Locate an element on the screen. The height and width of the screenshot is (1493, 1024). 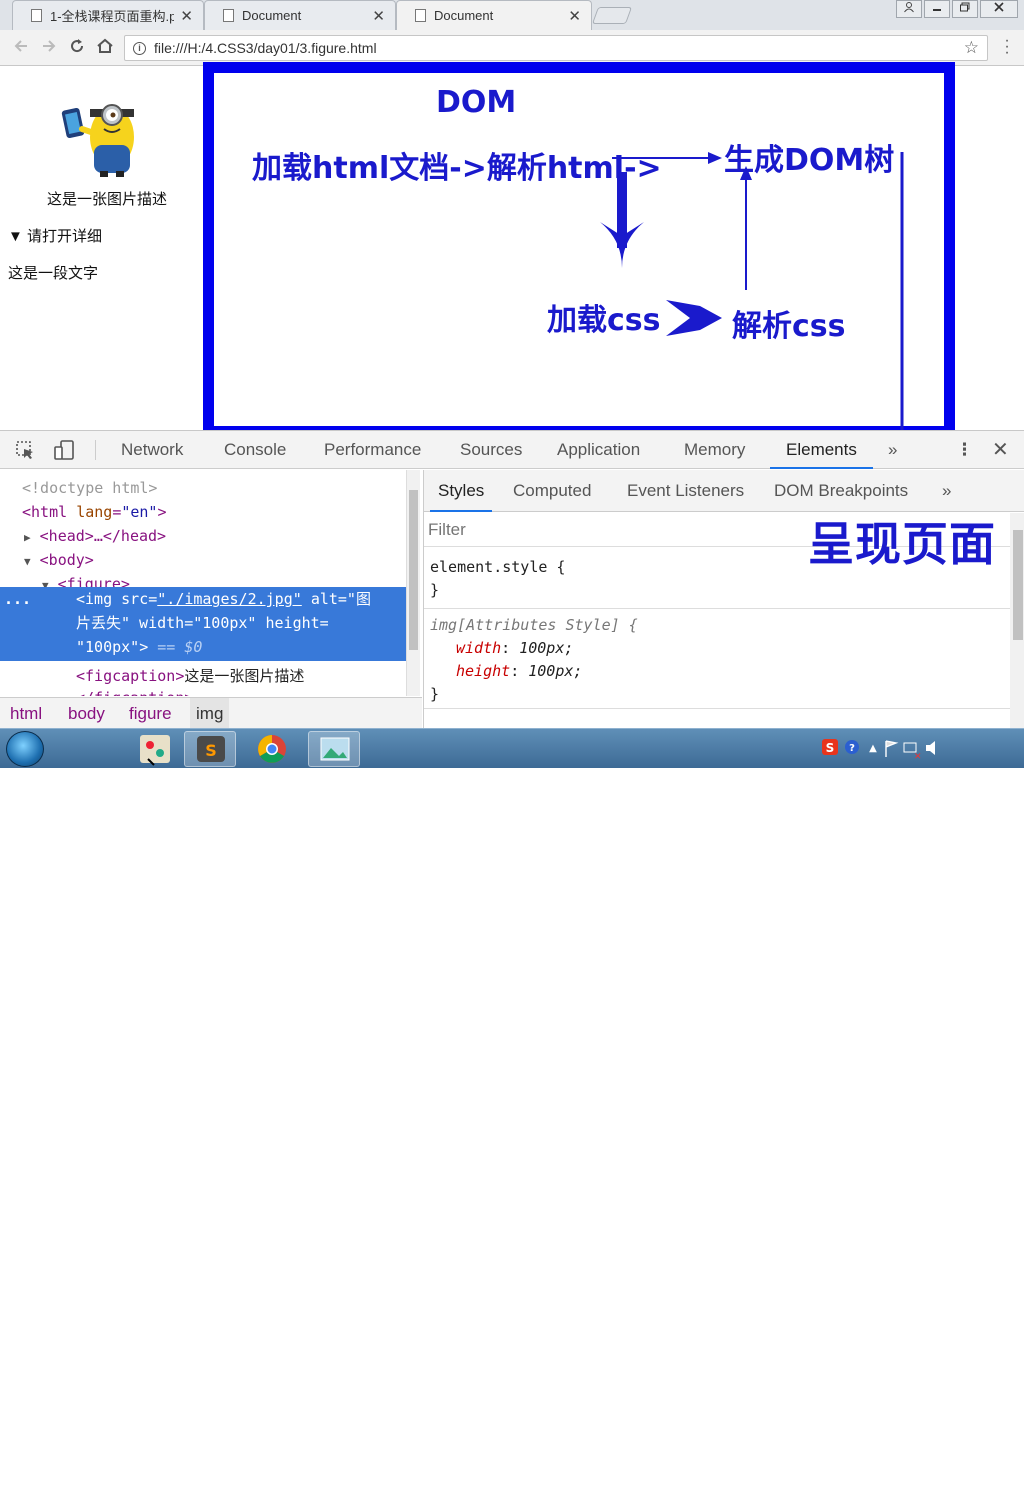
inspect-element-icon is located at coordinates (25, 450).